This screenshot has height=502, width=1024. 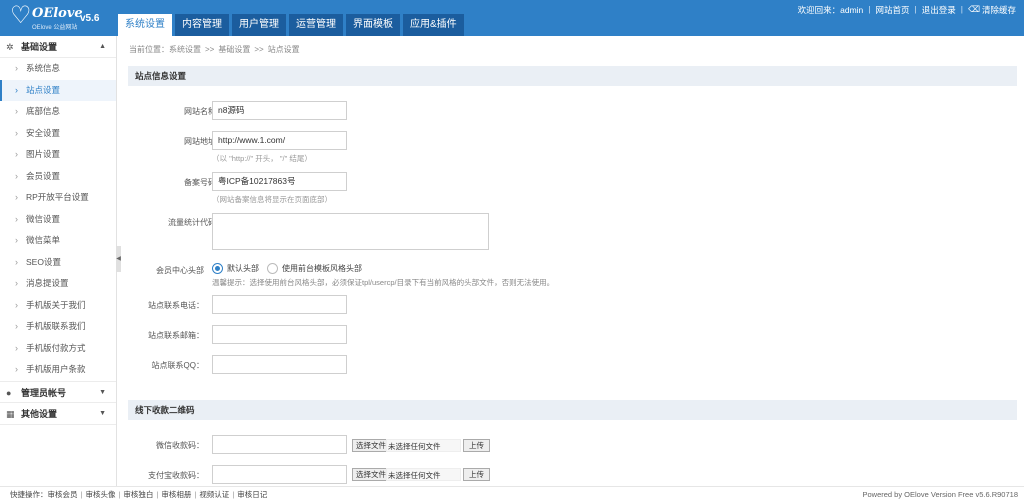 I want to click on alipay-choose-file-button: 选择文件, so click(x=371, y=474).